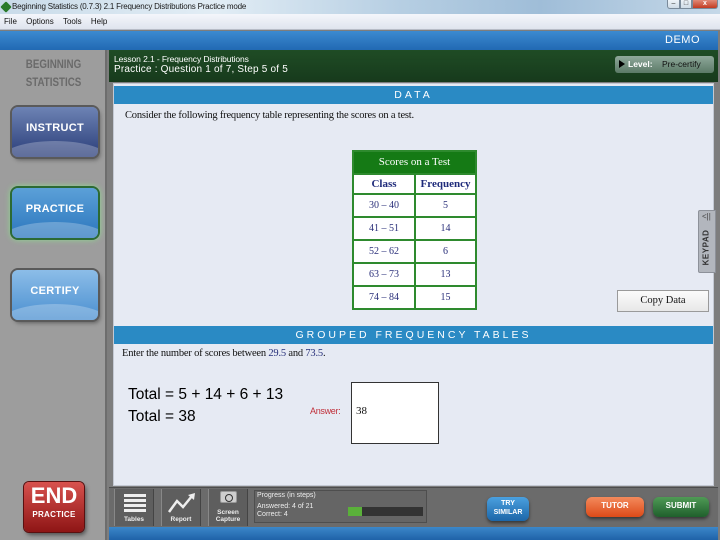  Describe the element at coordinates (228, 512) in the screenshot. I see `capture-label-line-1: Screen` at that location.